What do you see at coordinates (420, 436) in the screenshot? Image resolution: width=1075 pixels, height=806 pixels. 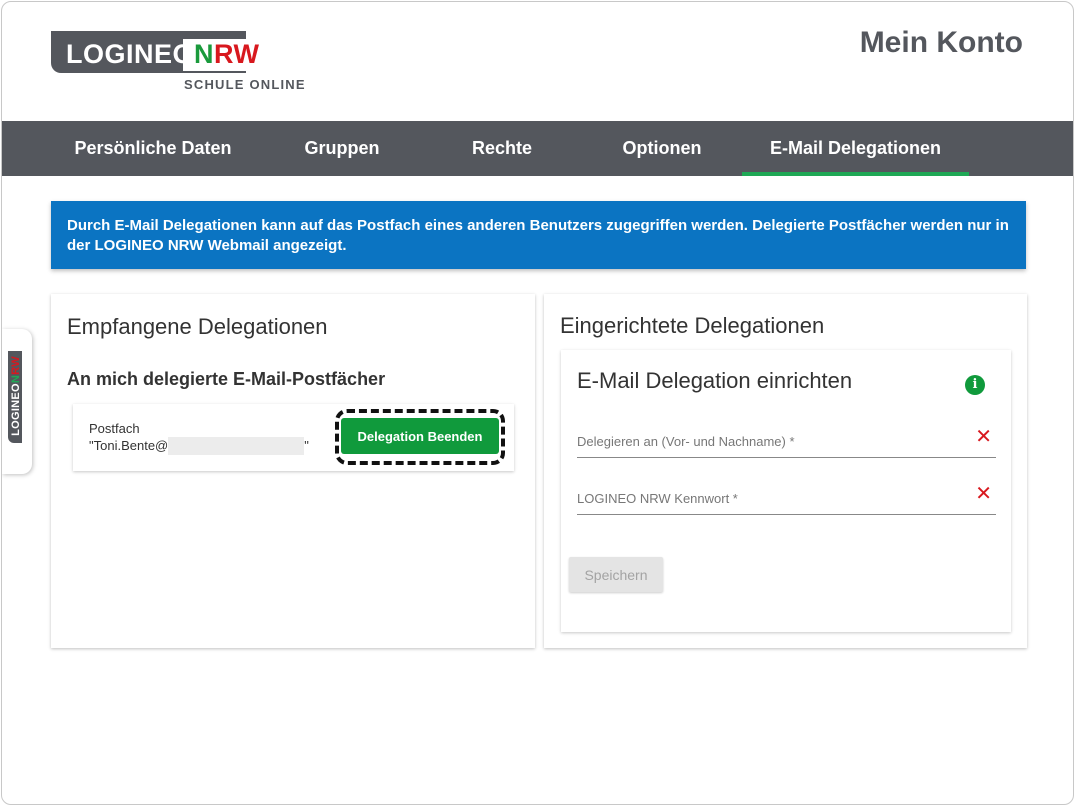 I see `end-delegation-button: Delegation Beenden` at bounding box center [420, 436].